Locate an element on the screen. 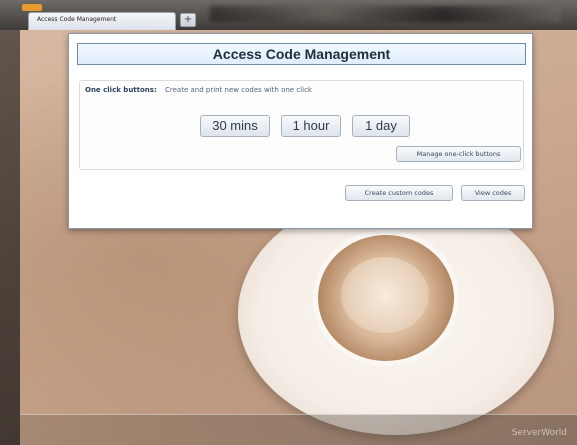  bottom-bar: ServerWorld is located at coordinates (298, 429).